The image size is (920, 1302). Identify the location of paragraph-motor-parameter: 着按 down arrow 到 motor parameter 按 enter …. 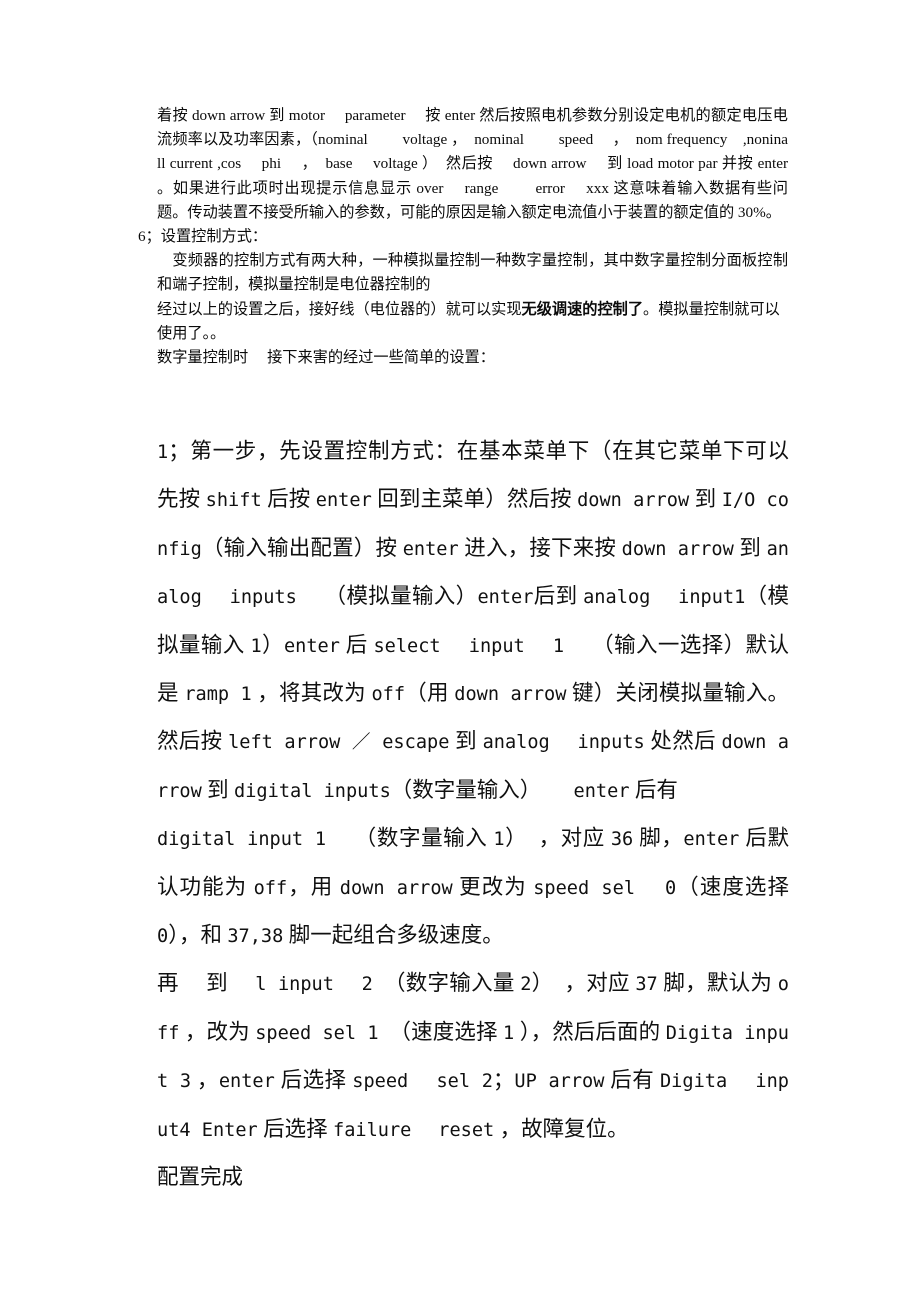
(482, 164).